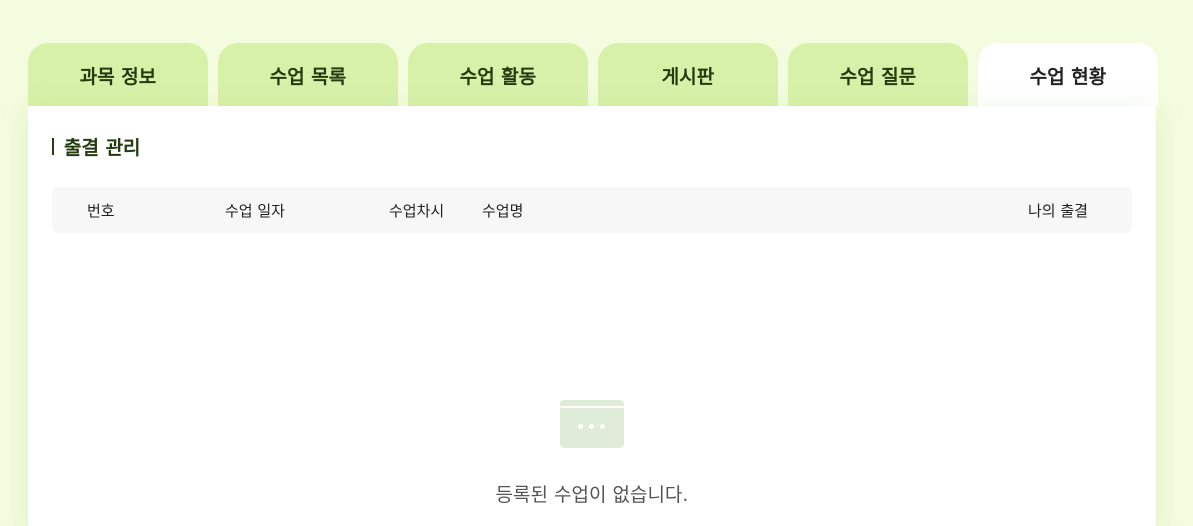 The width and height of the screenshot is (1193, 526). Describe the element at coordinates (592, 210) in the screenshot. I see `table-header: 번호 수업 일자 수업차시 수업명 나의 출결` at that location.